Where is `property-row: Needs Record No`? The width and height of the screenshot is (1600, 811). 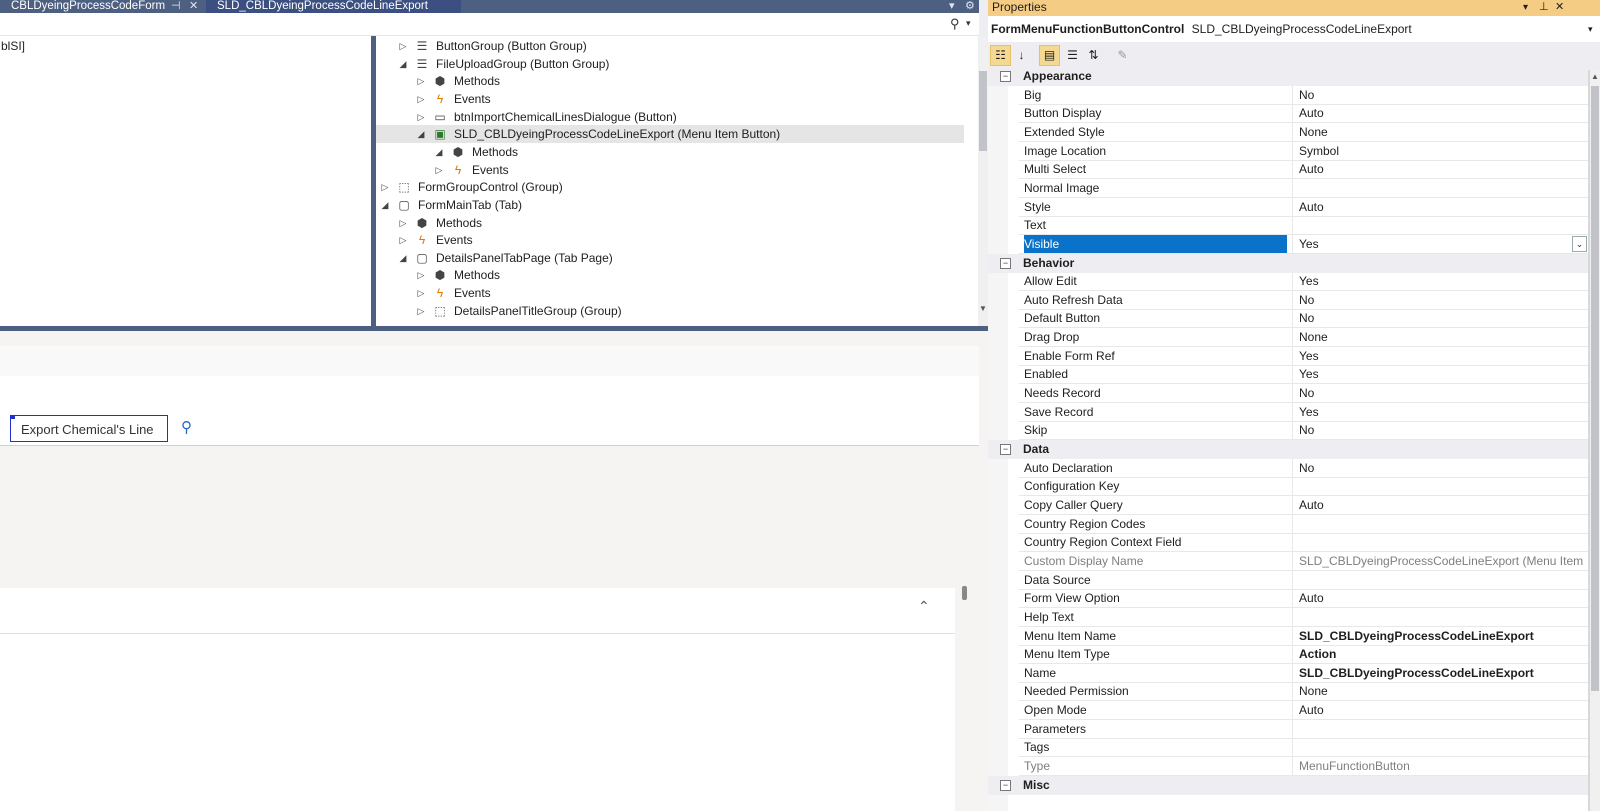
property-row: Needs Record No is located at coordinates (1303, 394).